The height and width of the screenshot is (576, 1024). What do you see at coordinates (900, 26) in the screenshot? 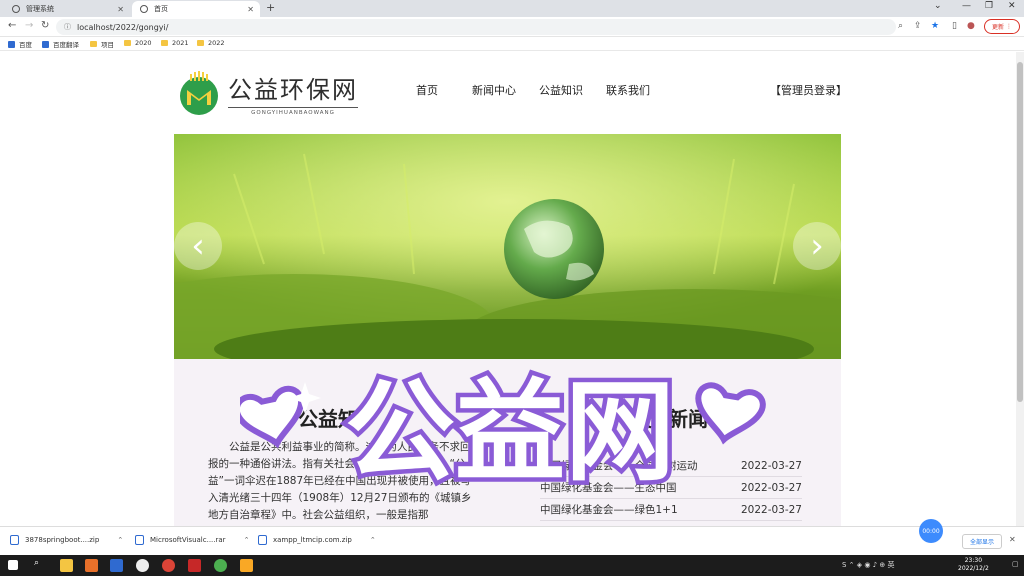
I see `zoom-icon: ⌕` at bounding box center [900, 26].